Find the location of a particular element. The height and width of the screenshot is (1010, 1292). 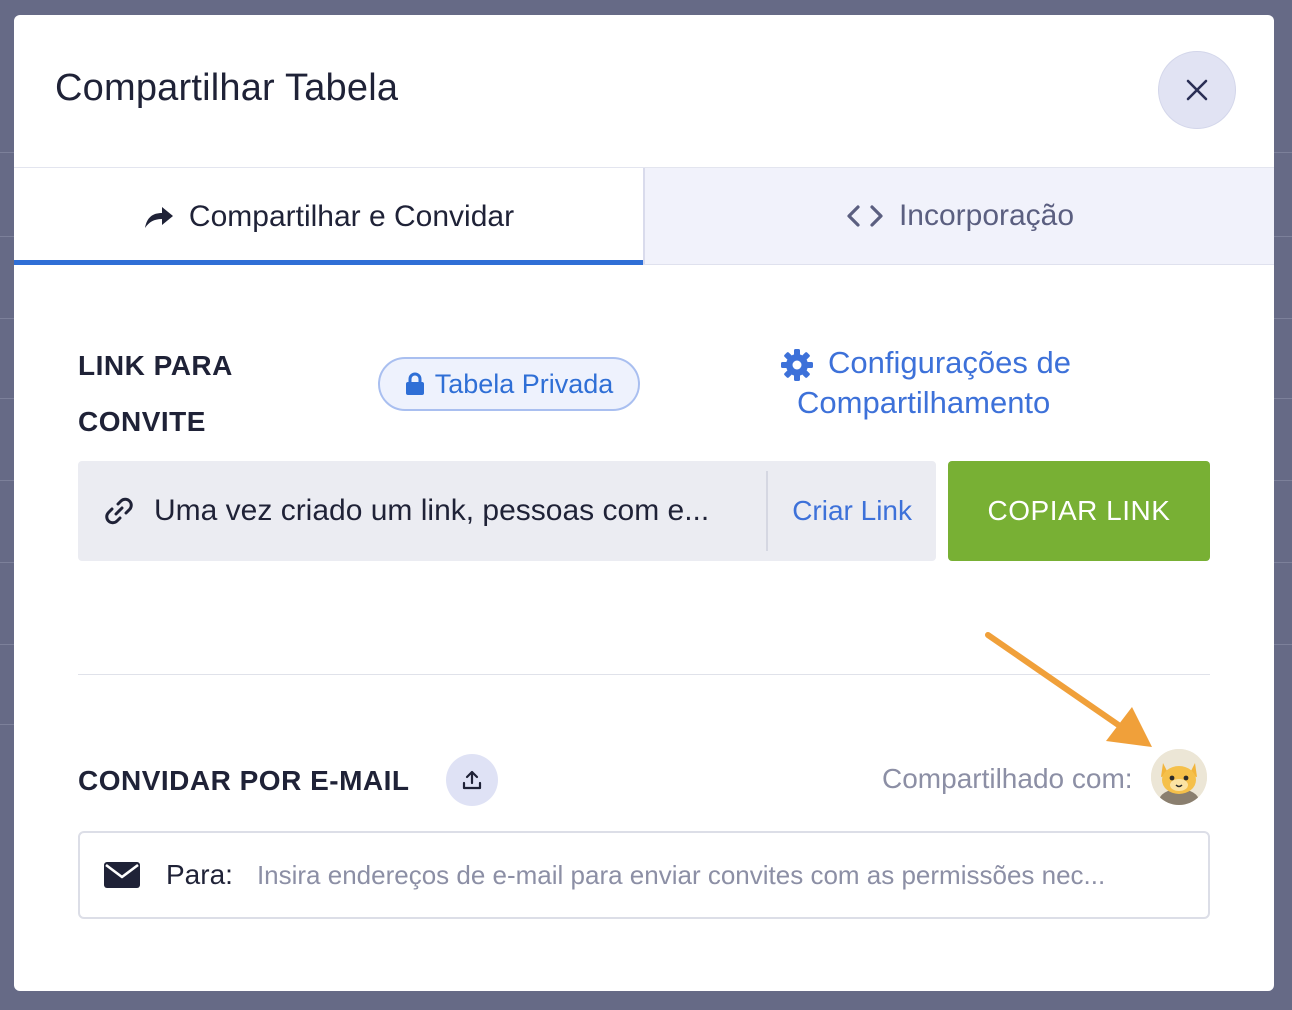

tab-bar: Compartilhar e Convidar Incorporação is located at coordinates (644, 216).